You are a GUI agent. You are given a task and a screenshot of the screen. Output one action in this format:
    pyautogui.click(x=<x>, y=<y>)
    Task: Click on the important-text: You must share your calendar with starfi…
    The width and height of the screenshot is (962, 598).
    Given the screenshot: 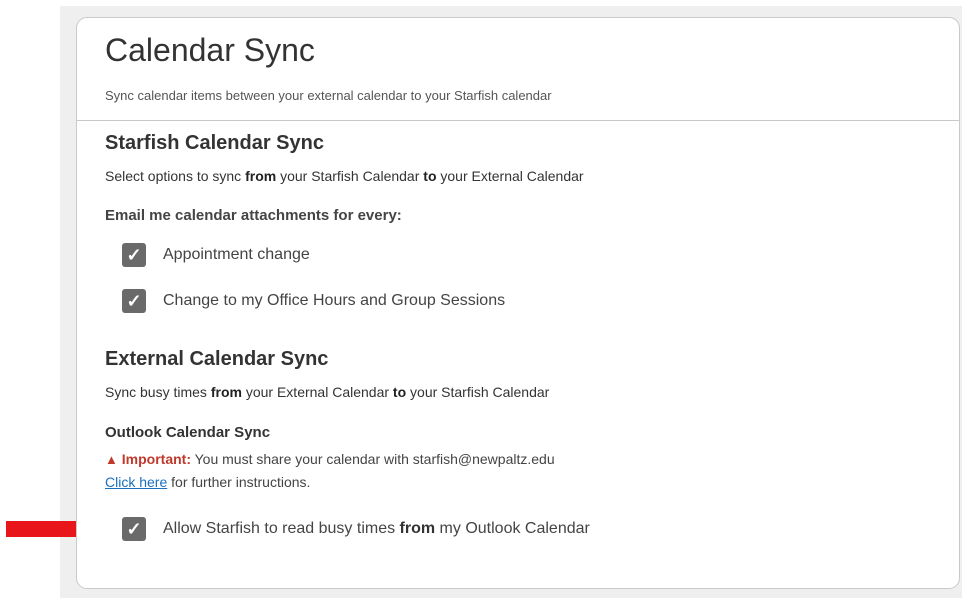 What is the action you would take?
    pyautogui.click(x=372, y=459)
    